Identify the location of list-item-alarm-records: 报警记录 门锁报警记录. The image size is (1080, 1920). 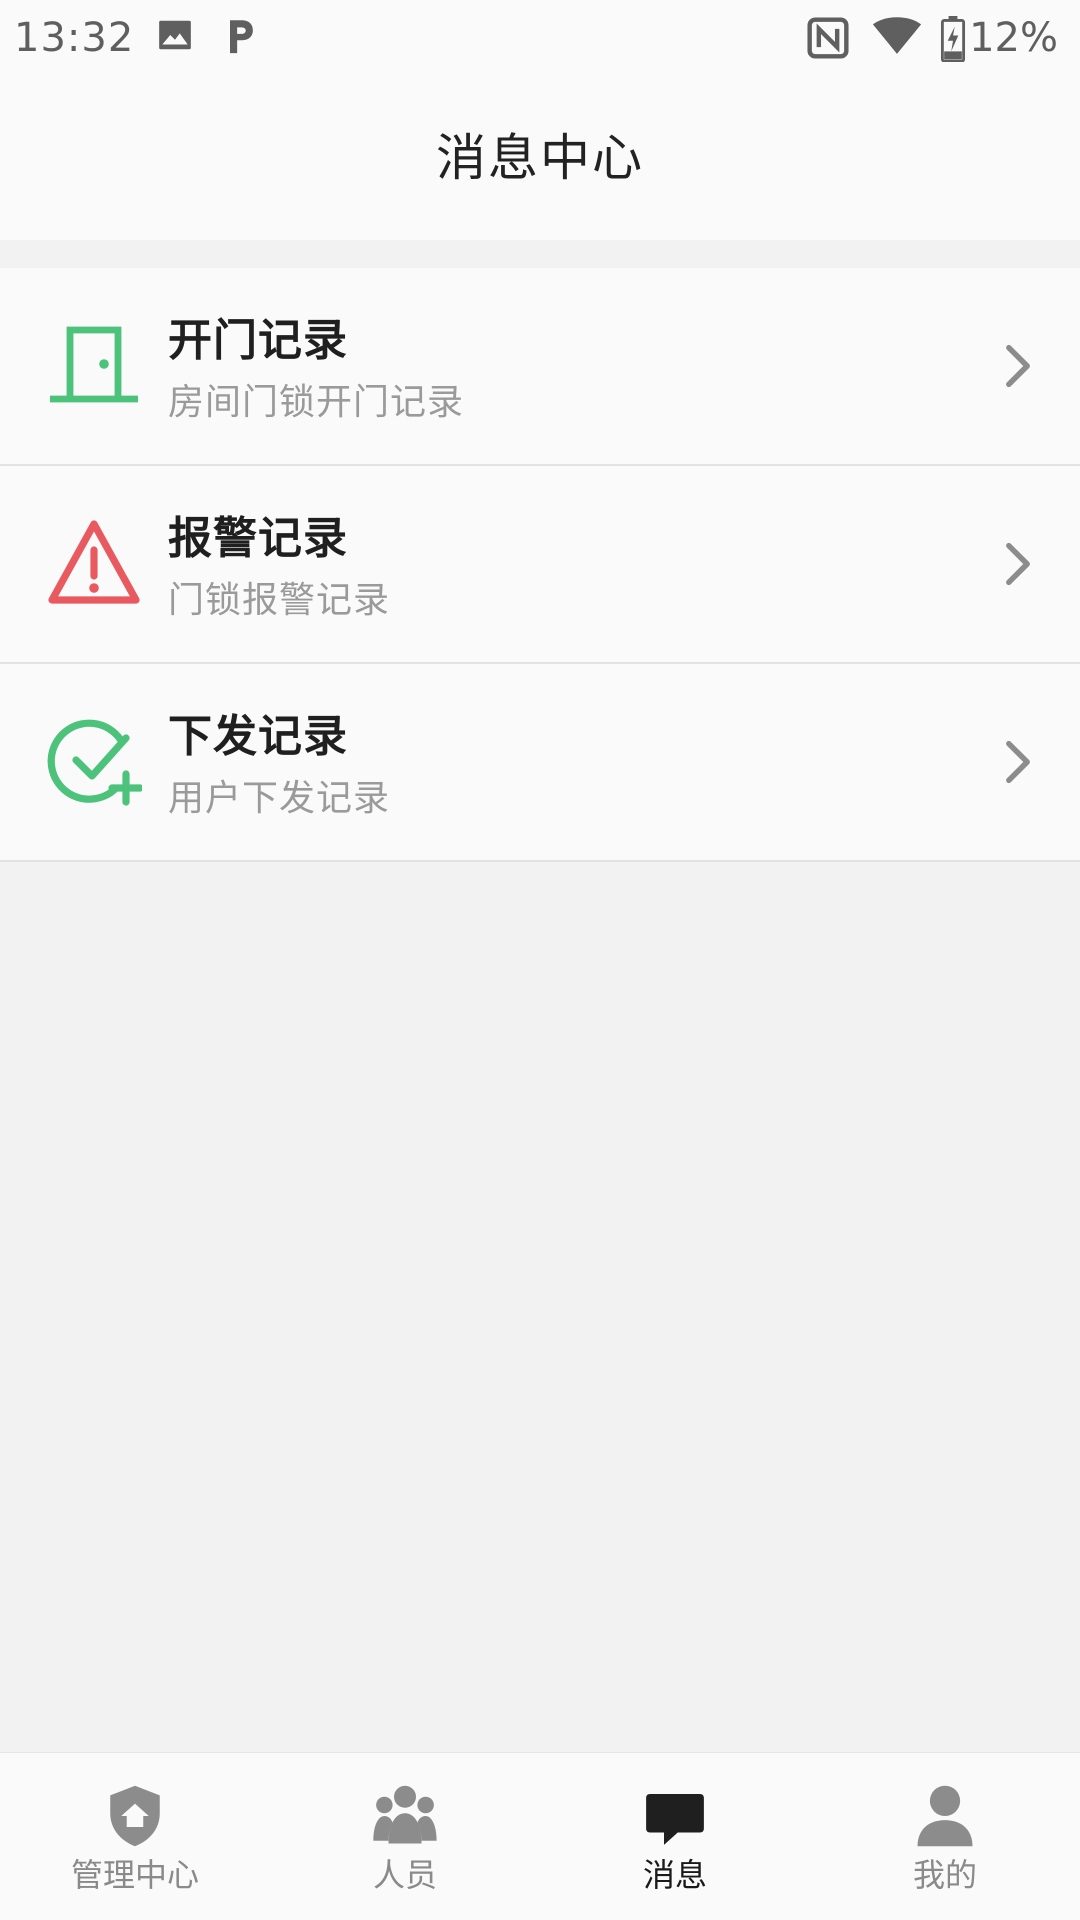
(540, 565).